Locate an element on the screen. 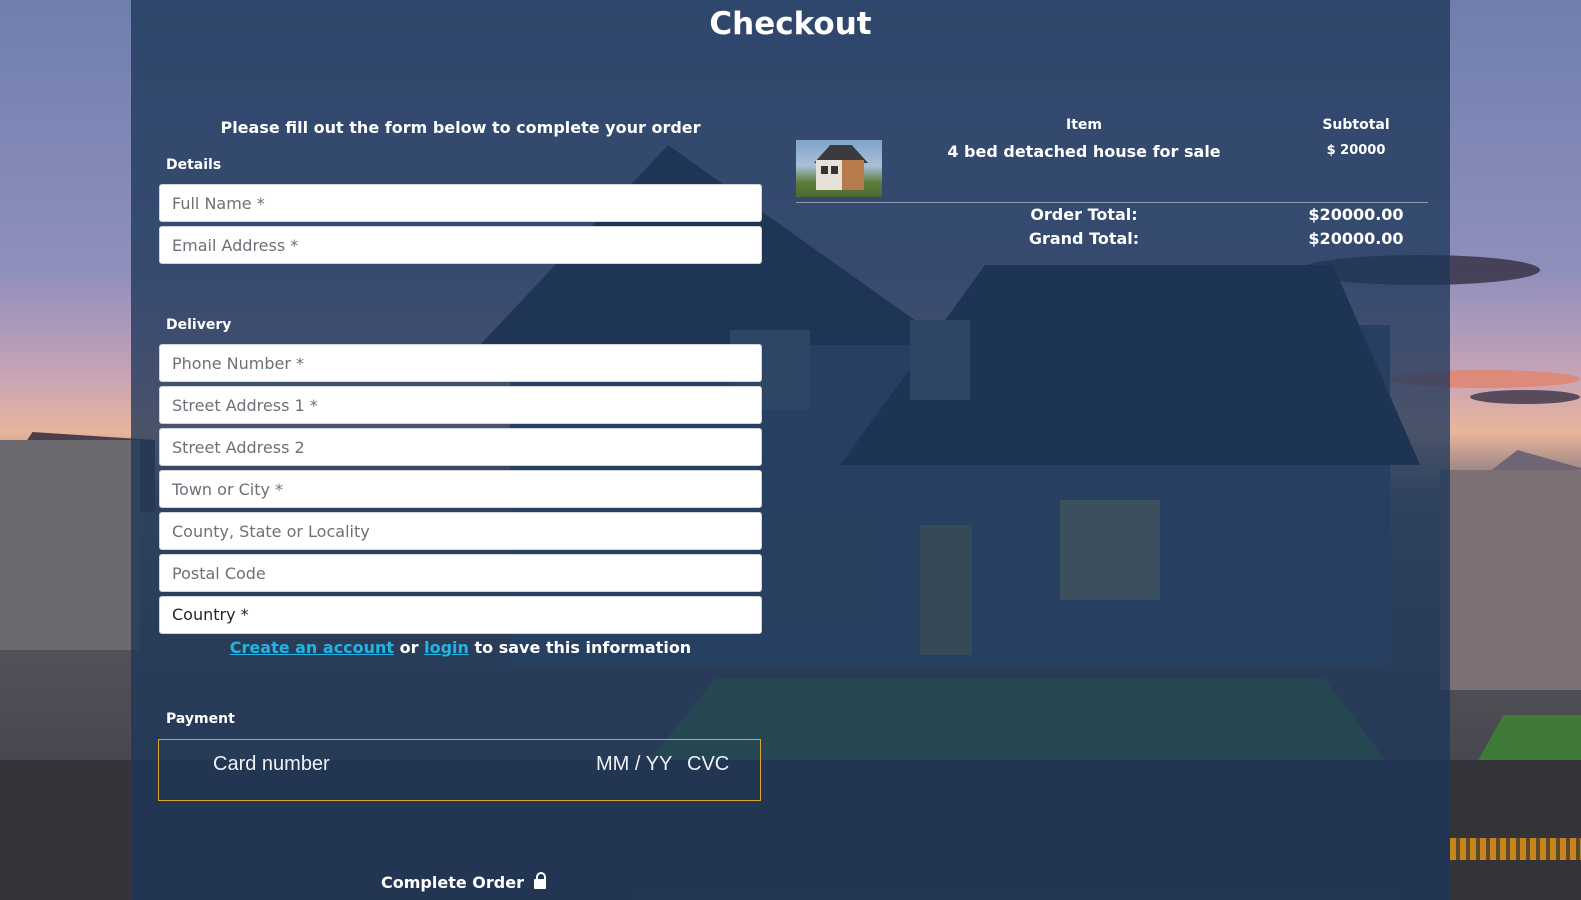 The image size is (1581, 900). phone-input is located at coordinates (460, 363).